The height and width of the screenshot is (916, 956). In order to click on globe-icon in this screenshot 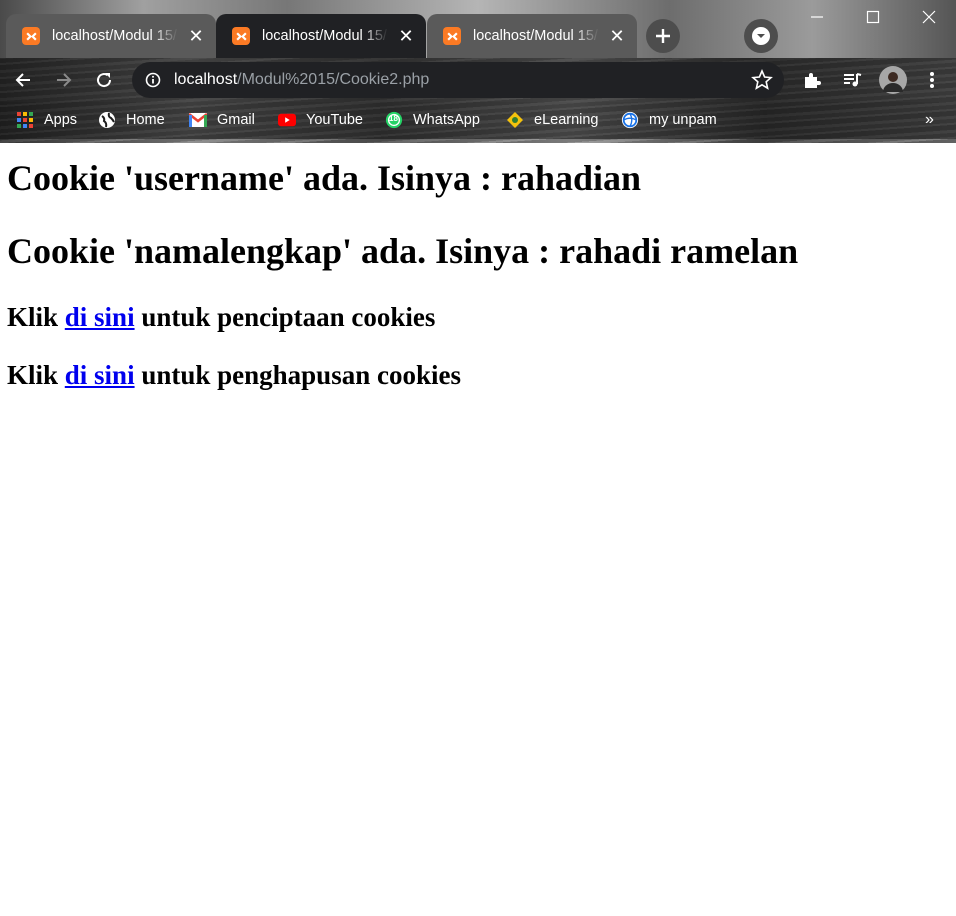, I will do `click(107, 120)`.